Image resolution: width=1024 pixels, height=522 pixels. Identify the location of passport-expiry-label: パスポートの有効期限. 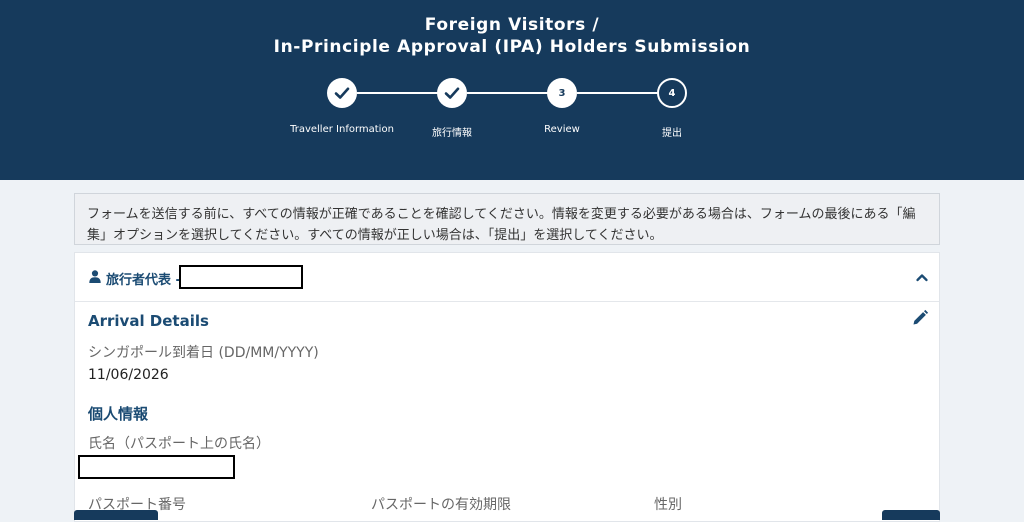
(441, 505).